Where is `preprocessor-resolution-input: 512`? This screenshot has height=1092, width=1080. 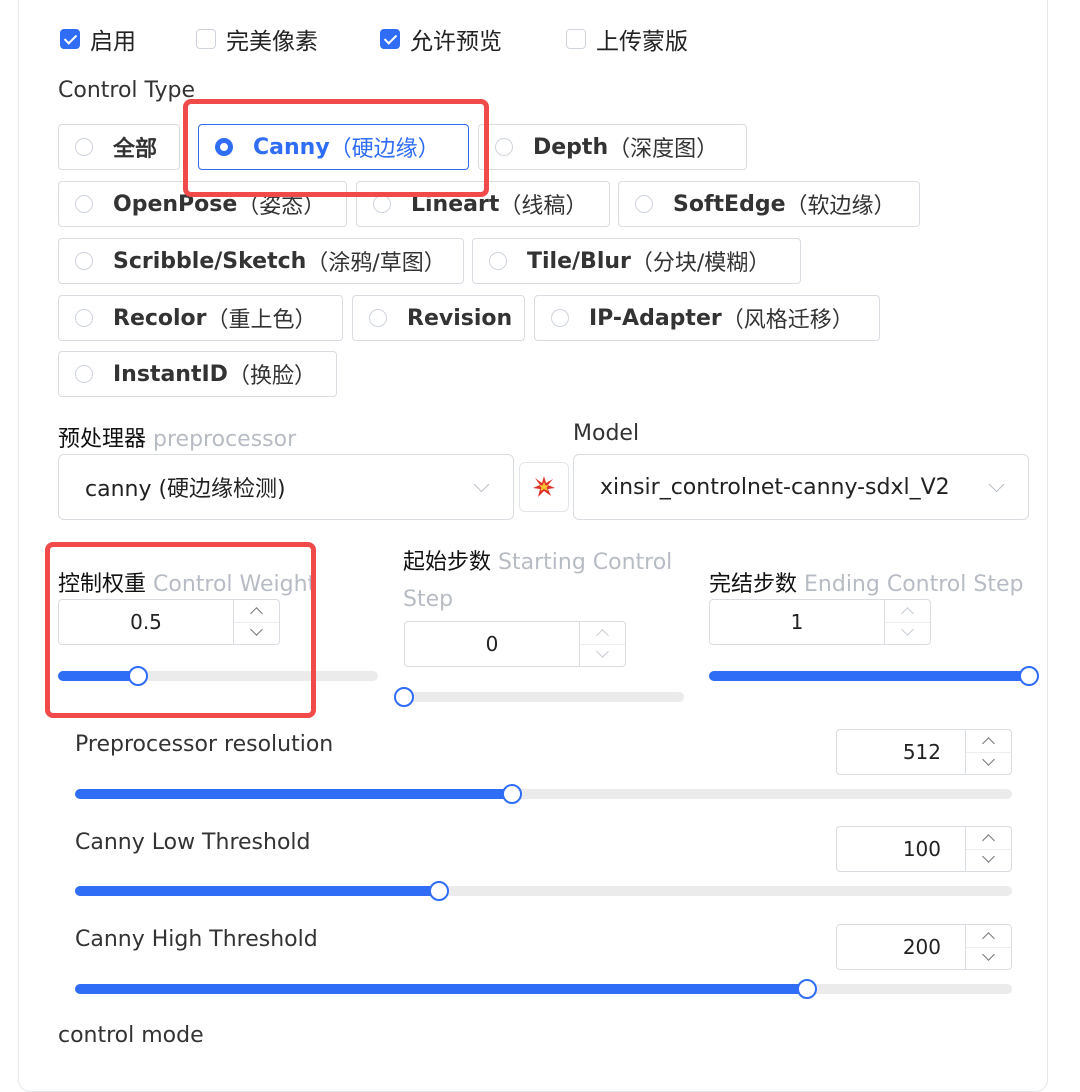
preprocessor-resolution-input: 512 is located at coordinates (924, 752).